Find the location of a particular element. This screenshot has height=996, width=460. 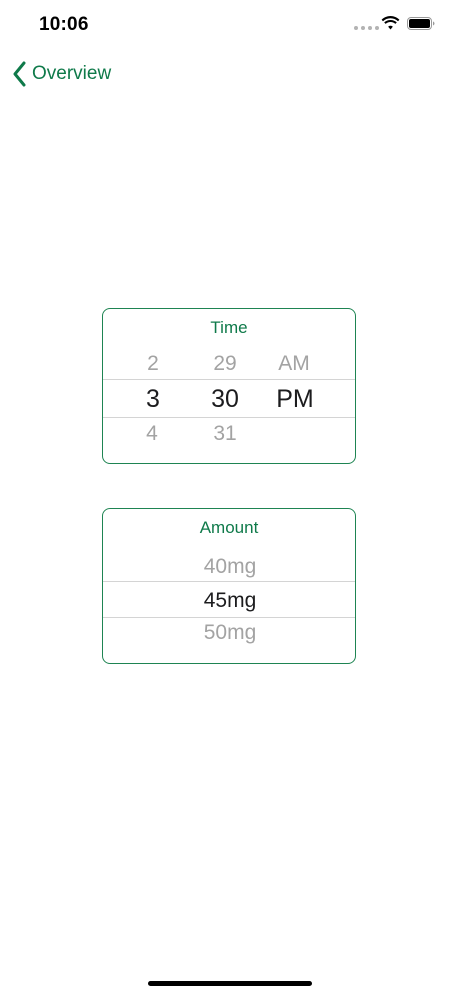

back-label: Overview is located at coordinates (72, 73).